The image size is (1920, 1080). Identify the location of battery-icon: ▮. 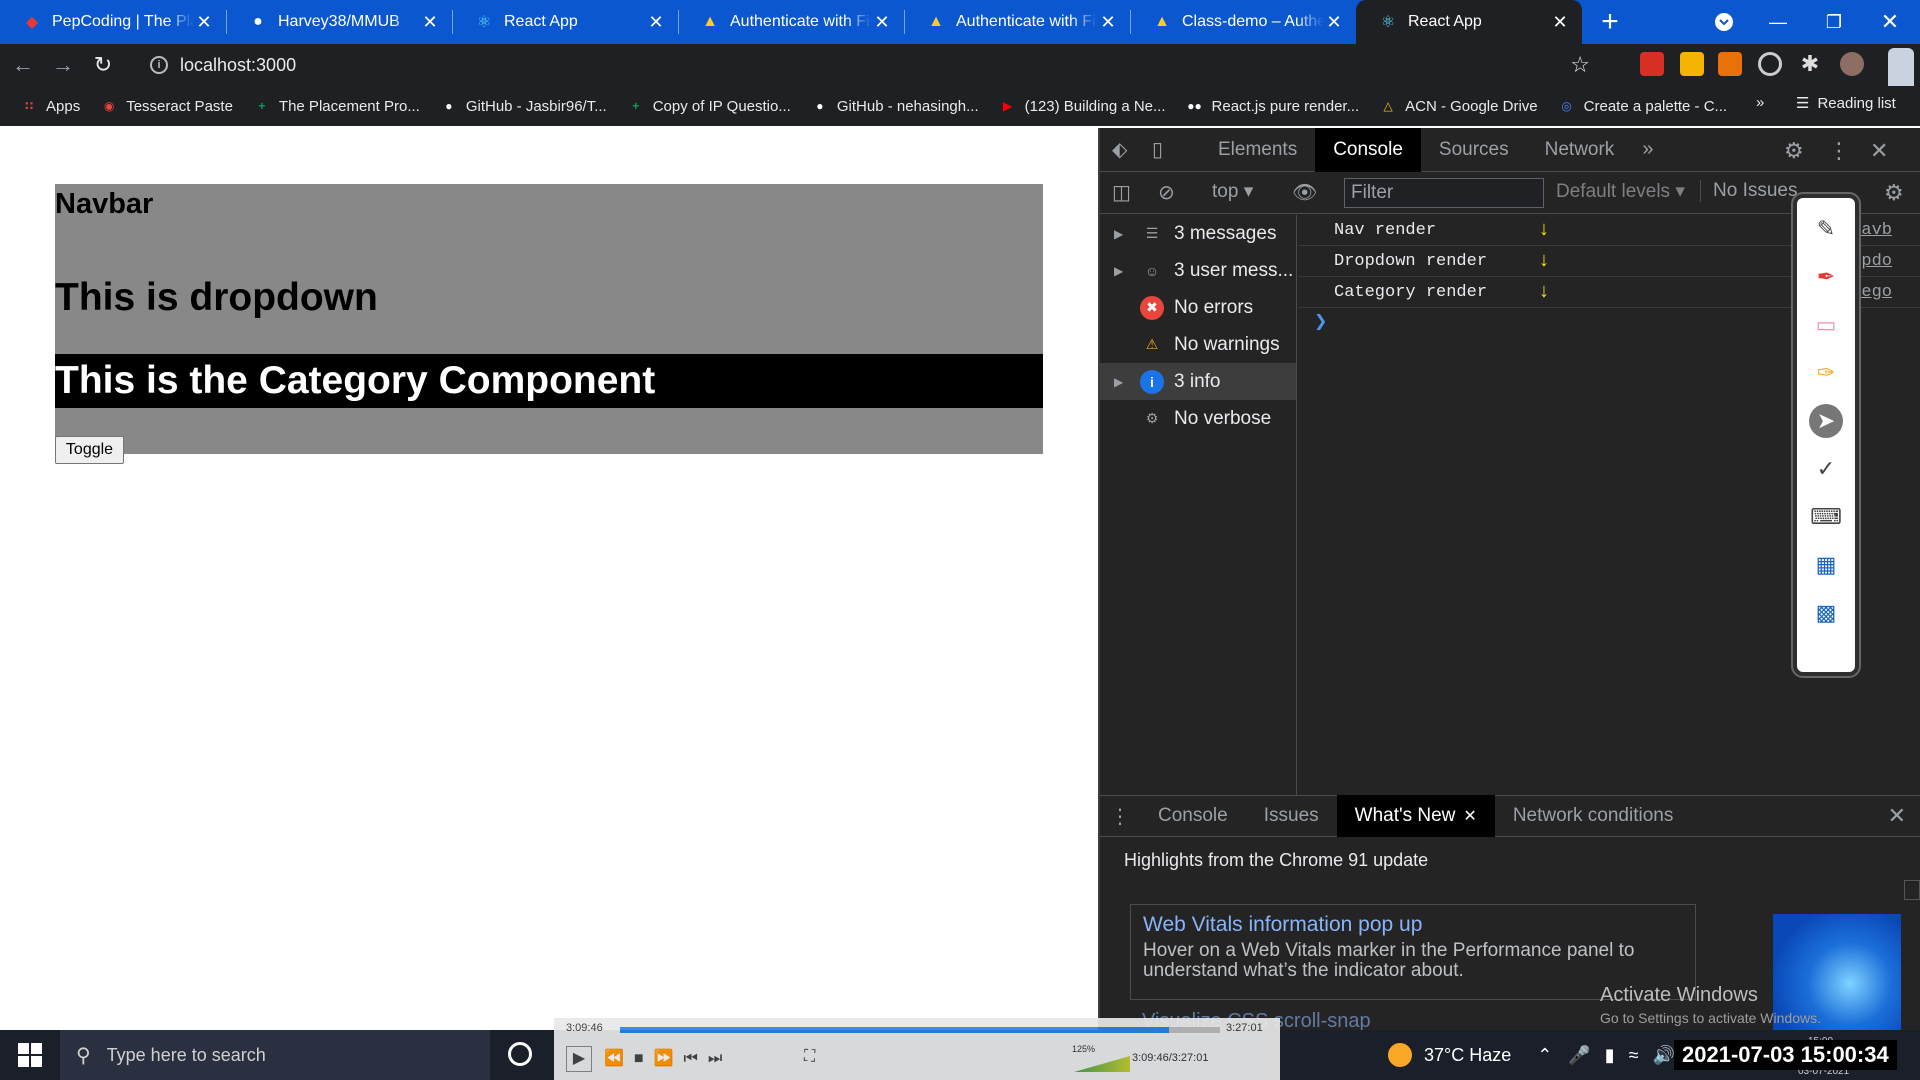
(1610, 1055).